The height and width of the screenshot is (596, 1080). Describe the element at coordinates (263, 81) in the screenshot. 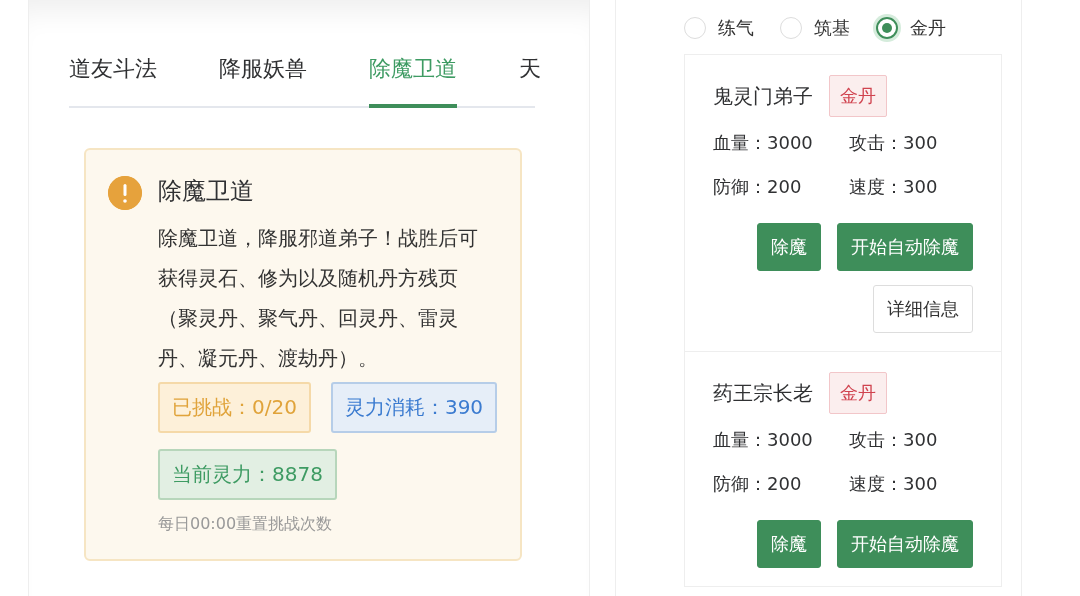

I see `tab: 降服妖兽` at that location.